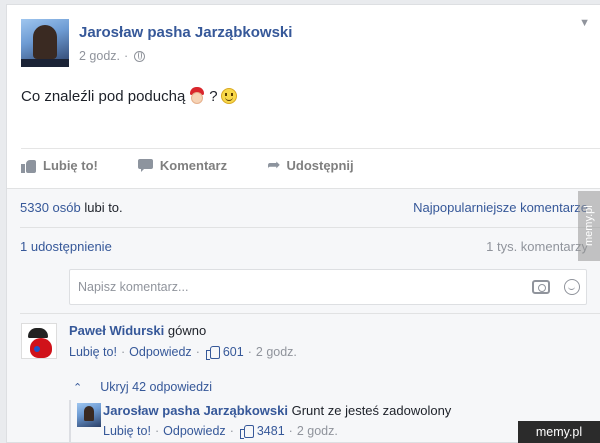 Image resolution: width=600 pixels, height=443 pixels. I want to click on likes-suffix: lubi to., so click(101, 207).